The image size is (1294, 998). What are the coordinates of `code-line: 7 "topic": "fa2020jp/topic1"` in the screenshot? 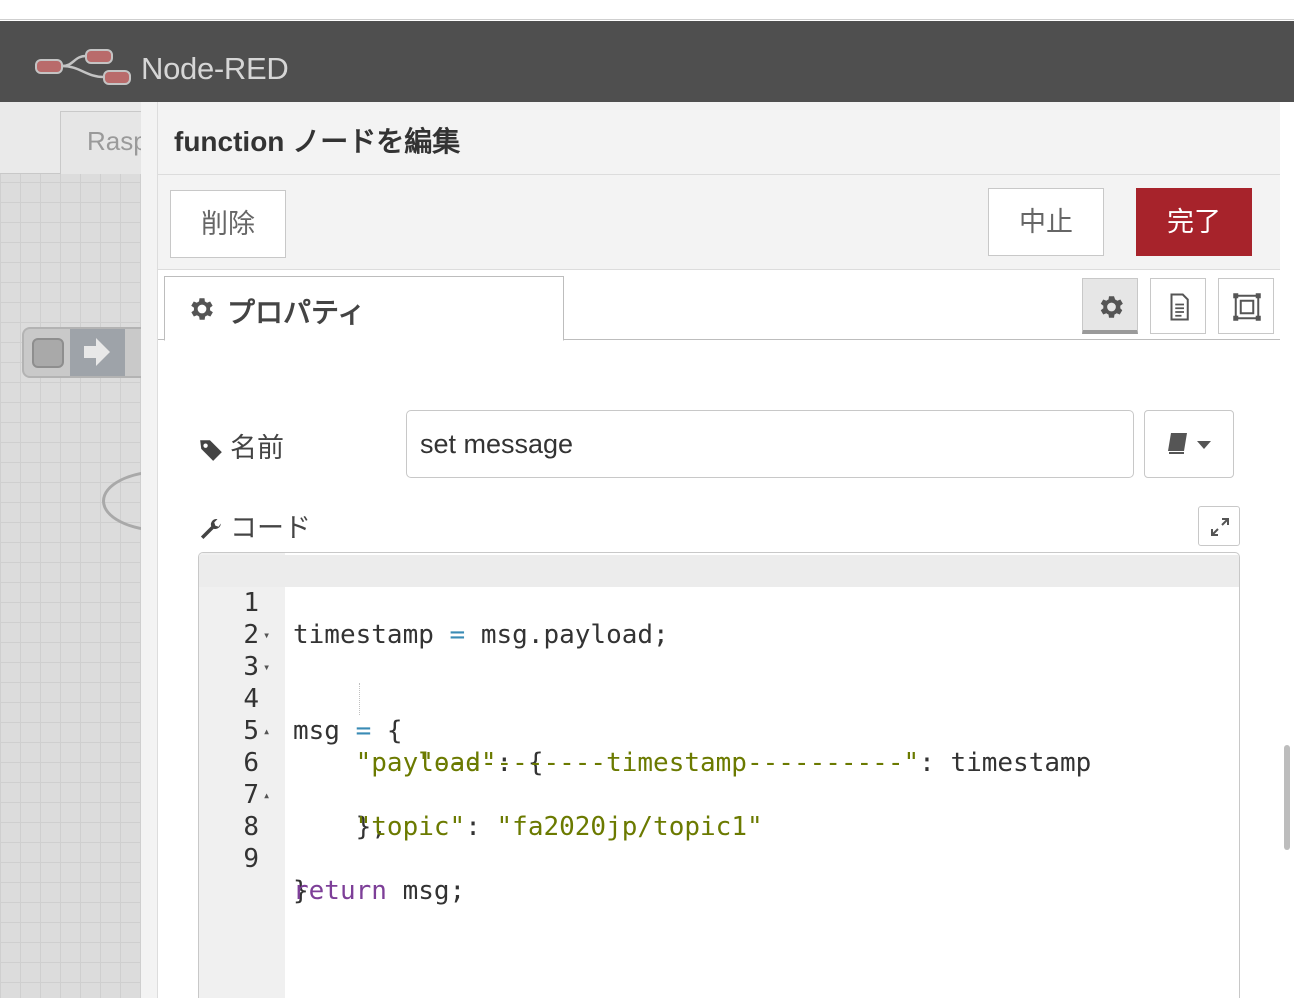 It's located at (719, 794).